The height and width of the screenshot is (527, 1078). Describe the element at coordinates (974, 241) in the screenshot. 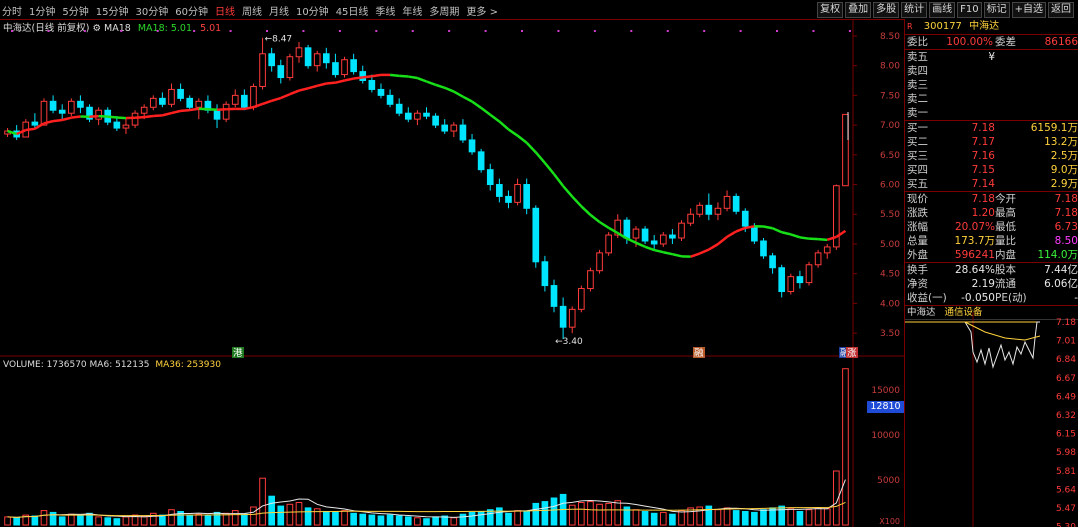

I see `stat-row-3-value: 173.7万` at that location.